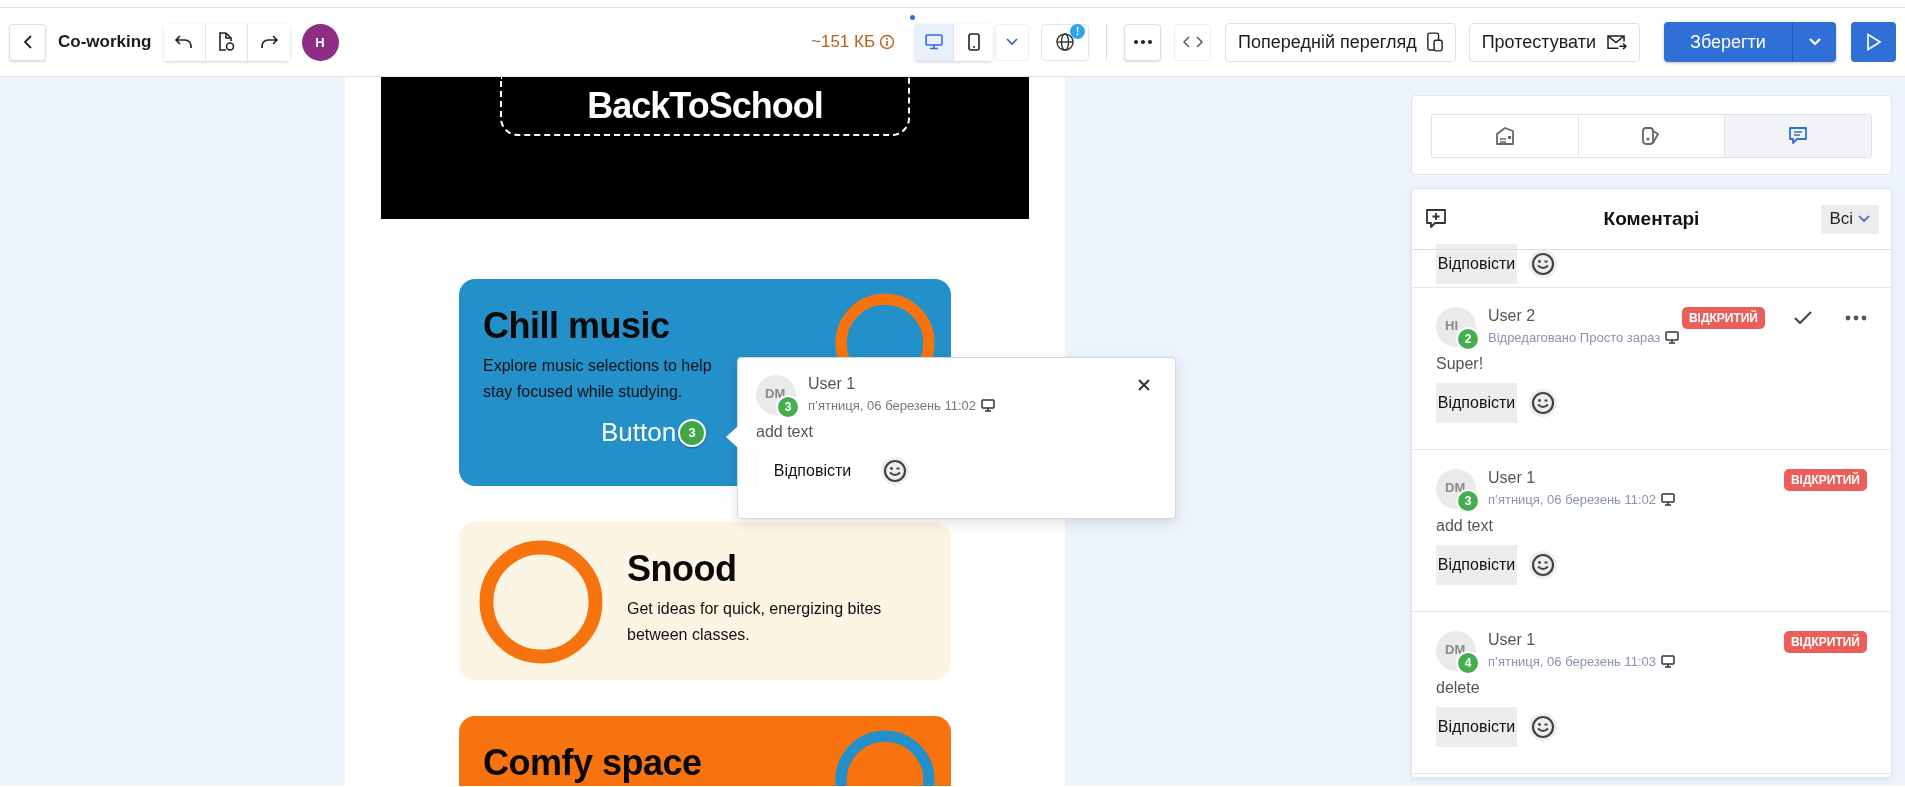 This screenshot has height=787, width=1905. I want to click on card-description: Get ideas for quick, energizing bites between classes., so click(754, 622).